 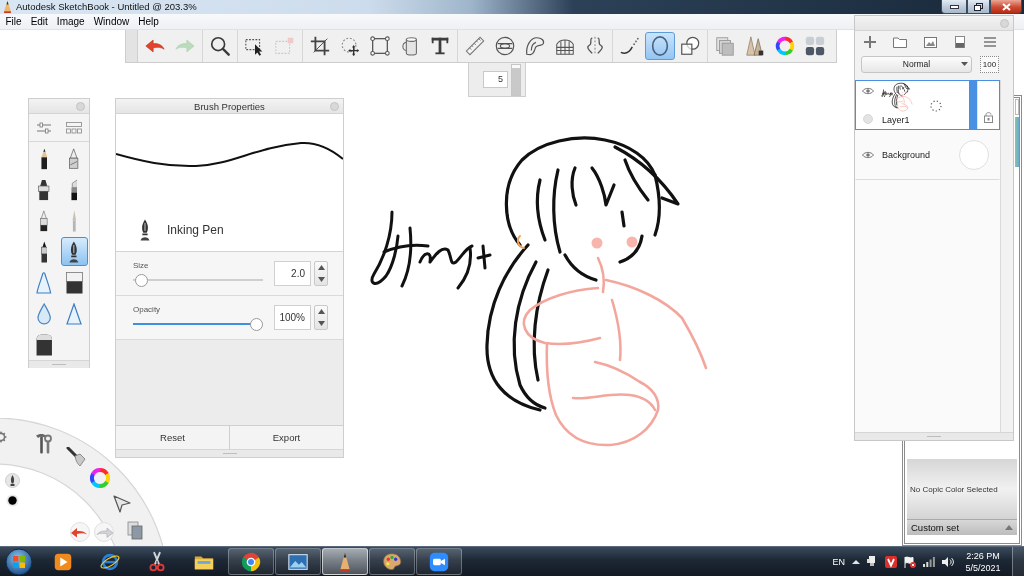 What do you see at coordinates (106, 7) in the screenshot?
I see `window-title: Autodesk SketchBook - Untitled @ 203.3%` at bounding box center [106, 7].